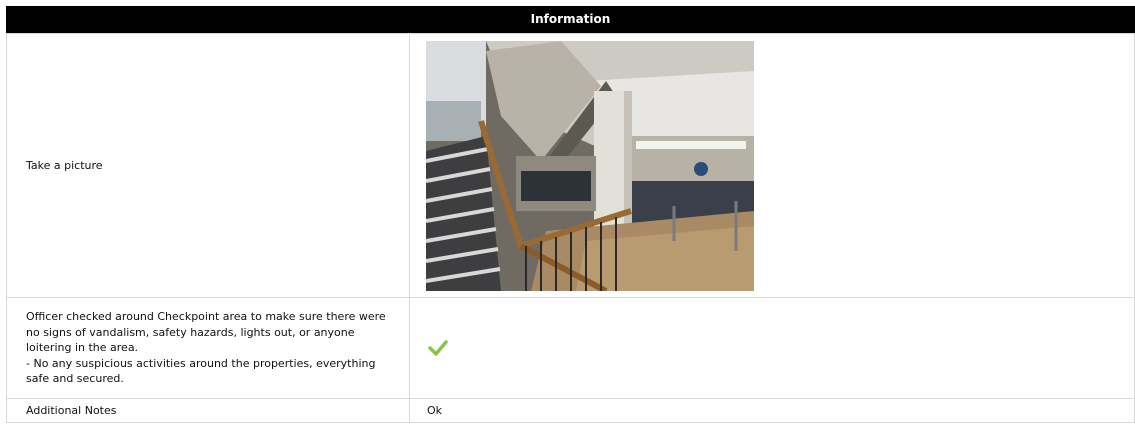 This screenshot has height=428, width=1135. What do you see at coordinates (772, 410) in the screenshot?
I see `row-value-cell: Ok` at bounding box center [772, 410].